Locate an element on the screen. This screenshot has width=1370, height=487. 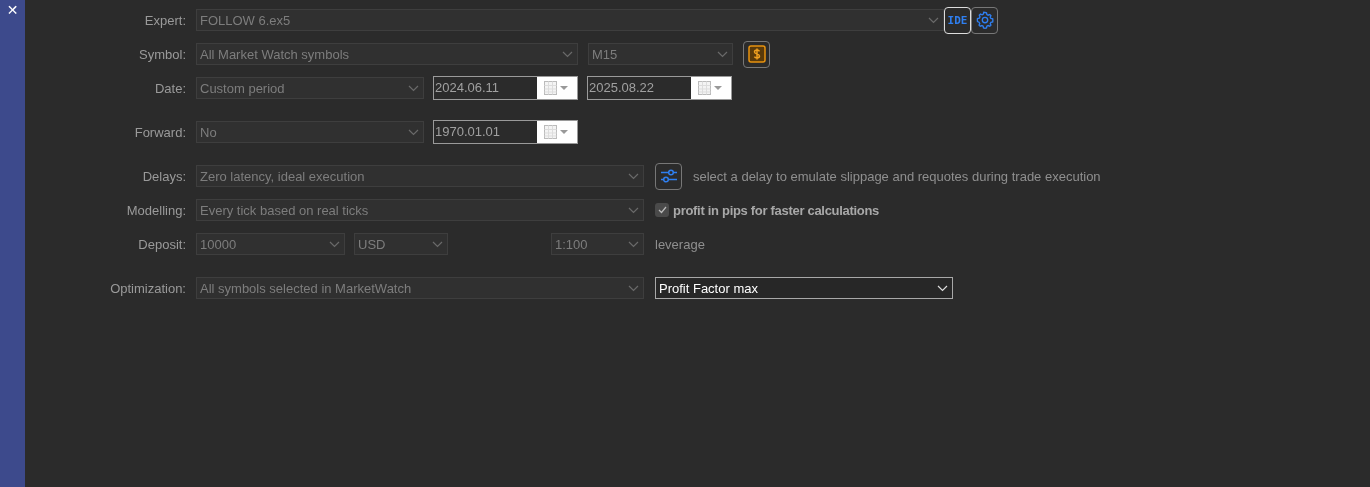
field-label: Optimization: is located at coordinates (147, 288).